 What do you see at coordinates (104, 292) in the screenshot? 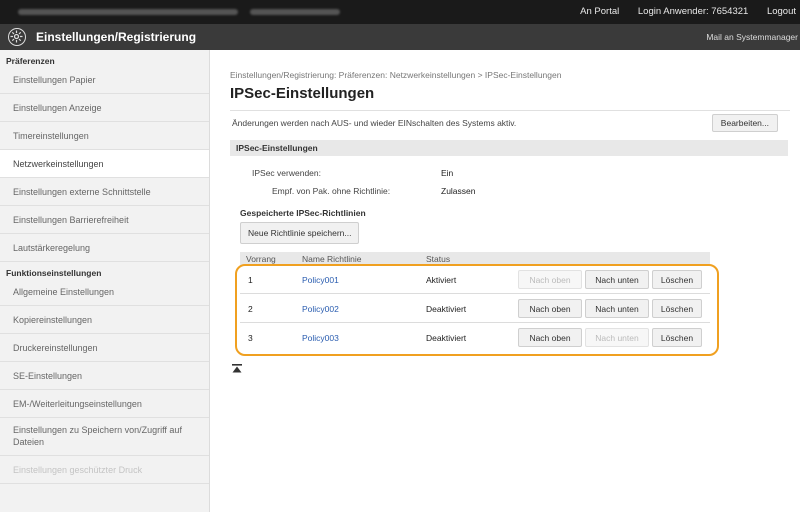
I see `sidebar-item-general: Allgemeine Einstellungen` at bounding box center [104, 292].